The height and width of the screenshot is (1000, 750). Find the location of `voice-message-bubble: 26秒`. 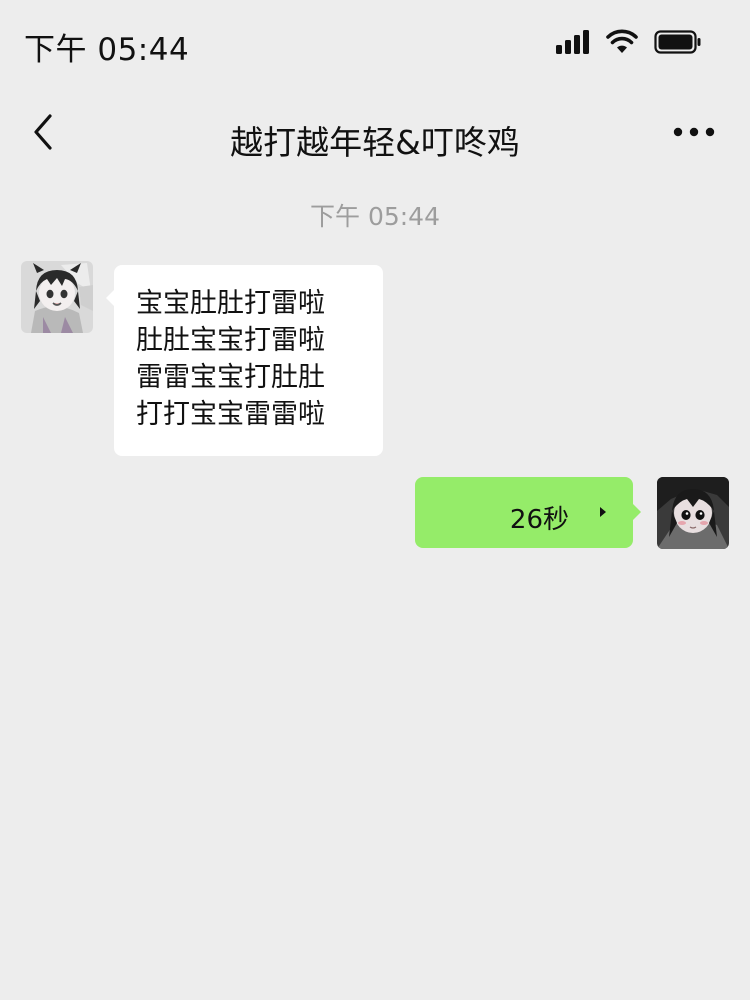

voice-message-bubble: 26秒 is located at coordinates (528, 512).